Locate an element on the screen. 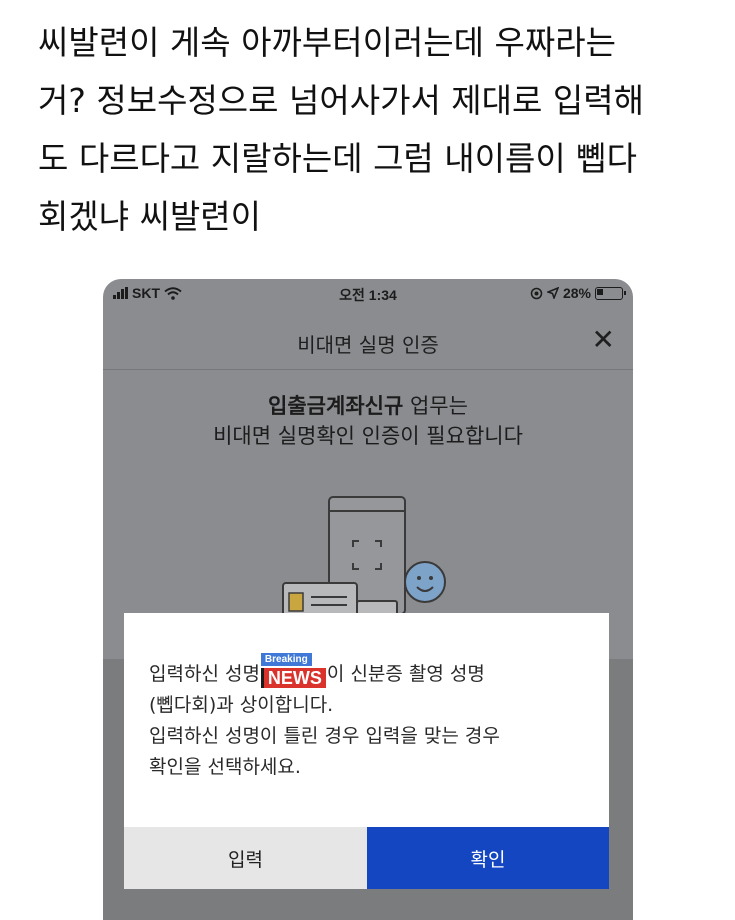 This screenshot has height=920, width=735. dialog-button-row: 입력 확인 is located at coordinates (366, 858).